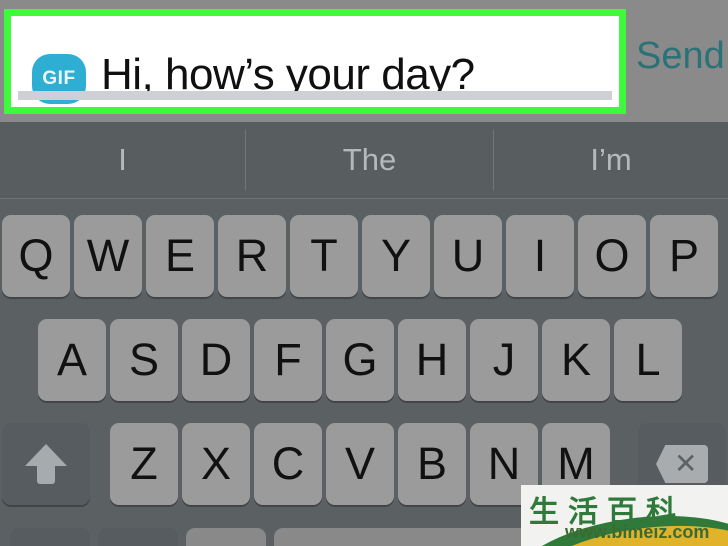 The height and width of the screenshot is (546, 728). I want to click on key-u: U, so click(468, 256).